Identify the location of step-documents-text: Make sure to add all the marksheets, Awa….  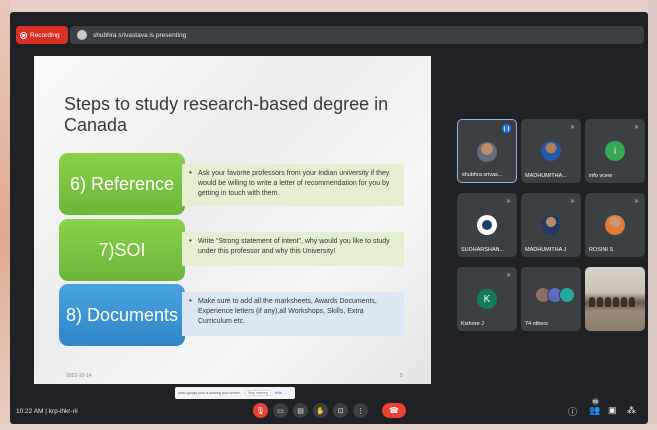
(293, 314).